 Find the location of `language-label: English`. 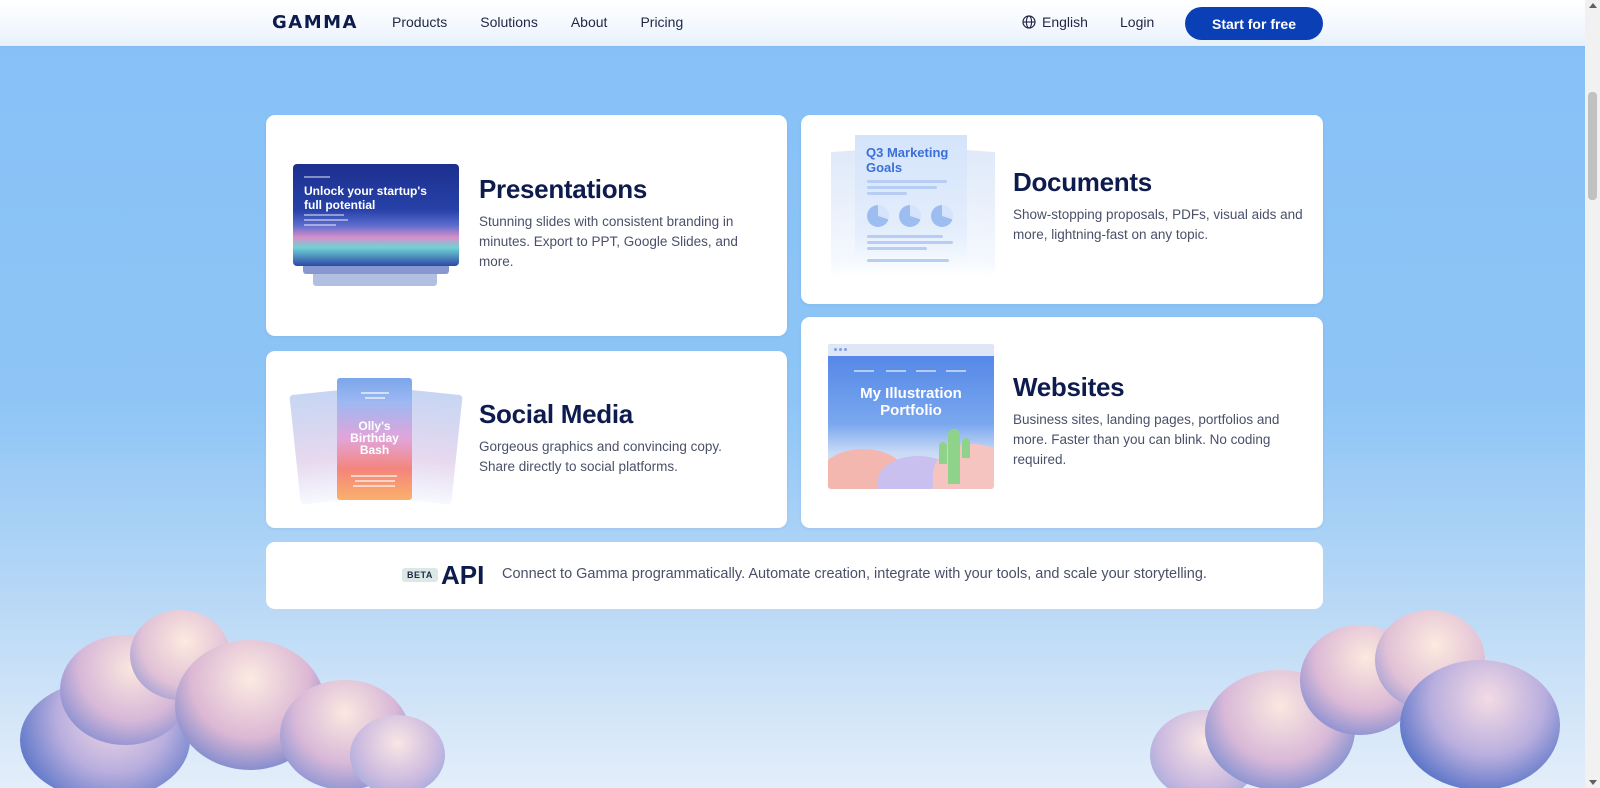

language-label: English is located at coordinates (1065, 22).